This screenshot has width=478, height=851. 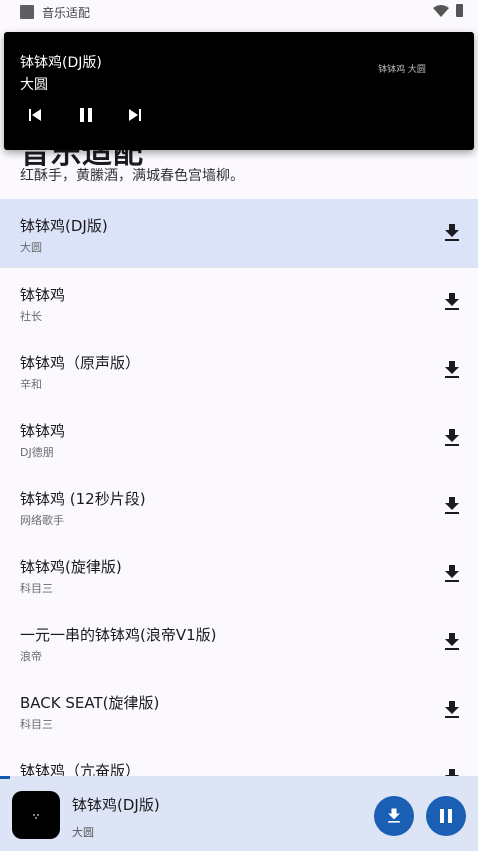 I want to click on cover-art-icon, so click(x=36, y=816).